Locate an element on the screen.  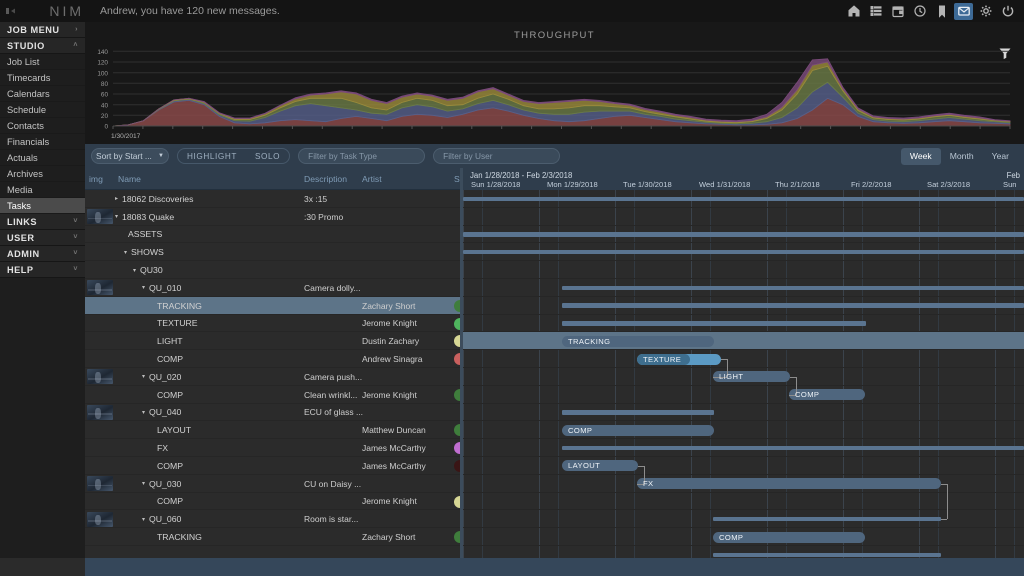
sidebar-group-links: LINKS ˅ is located at coordinates (42, 222).